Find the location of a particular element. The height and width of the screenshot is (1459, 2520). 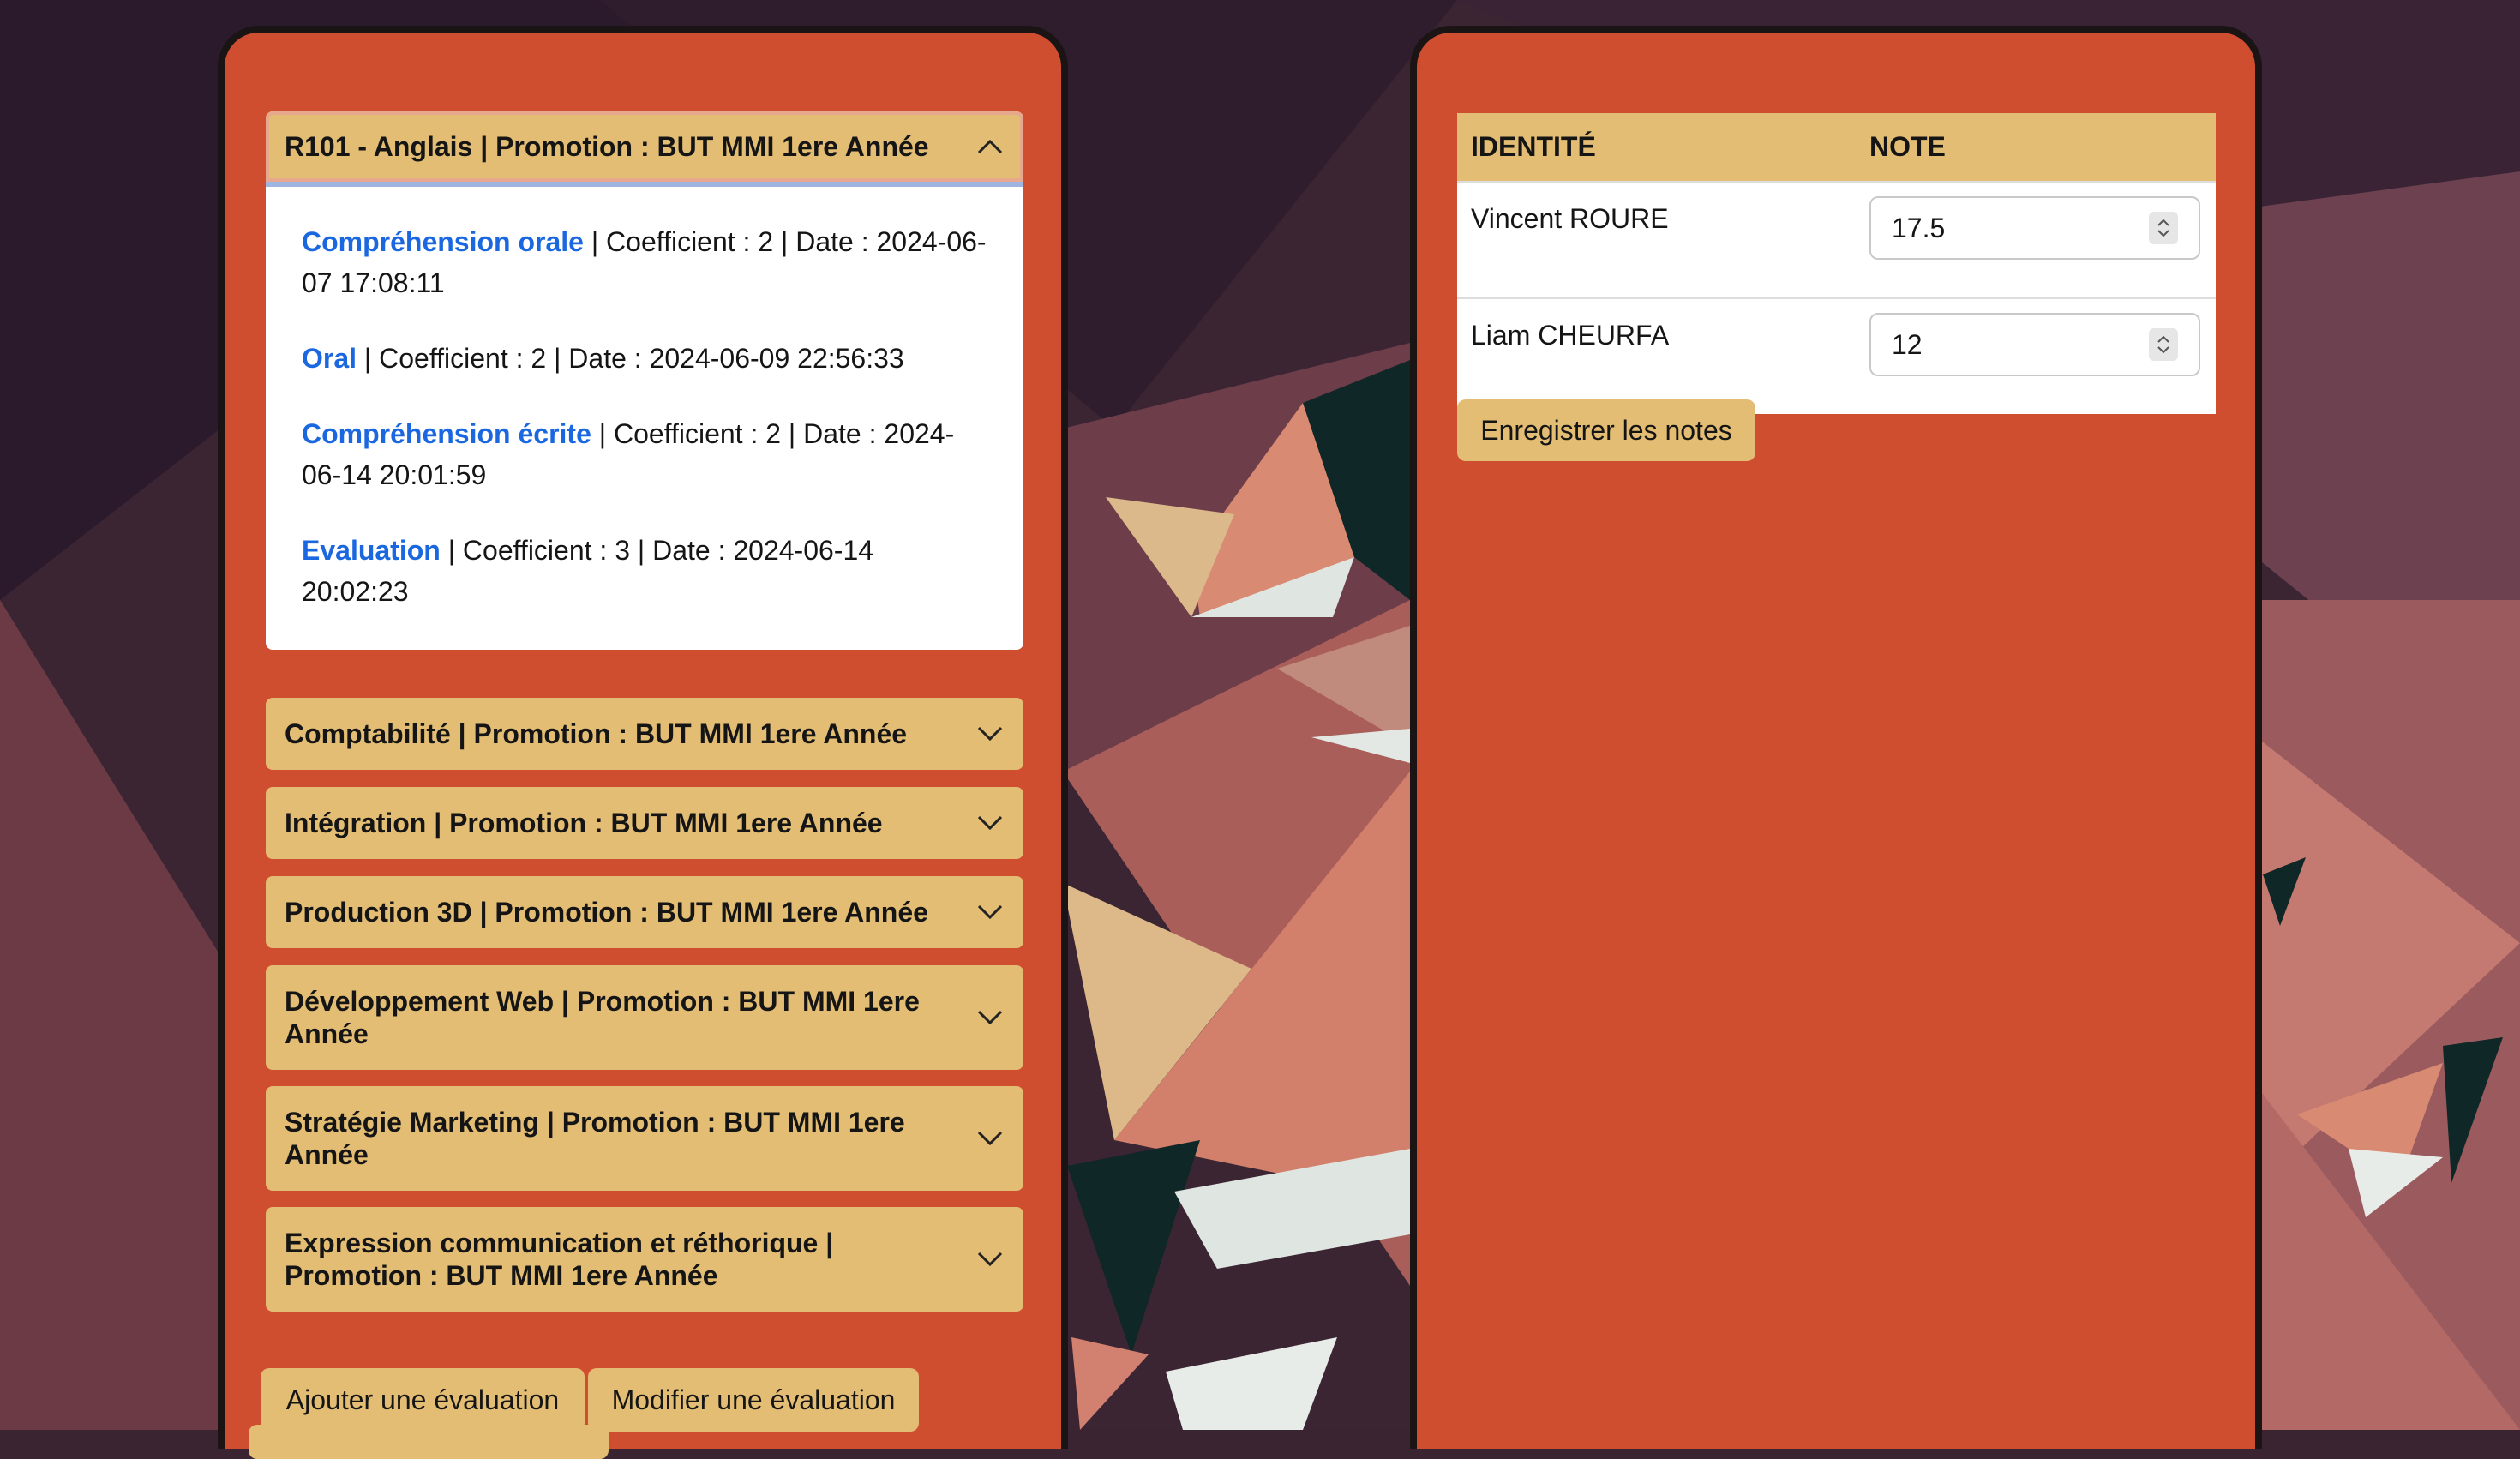

column-header-identity: IDENTITÉ is located at coordinates (1656, 147).